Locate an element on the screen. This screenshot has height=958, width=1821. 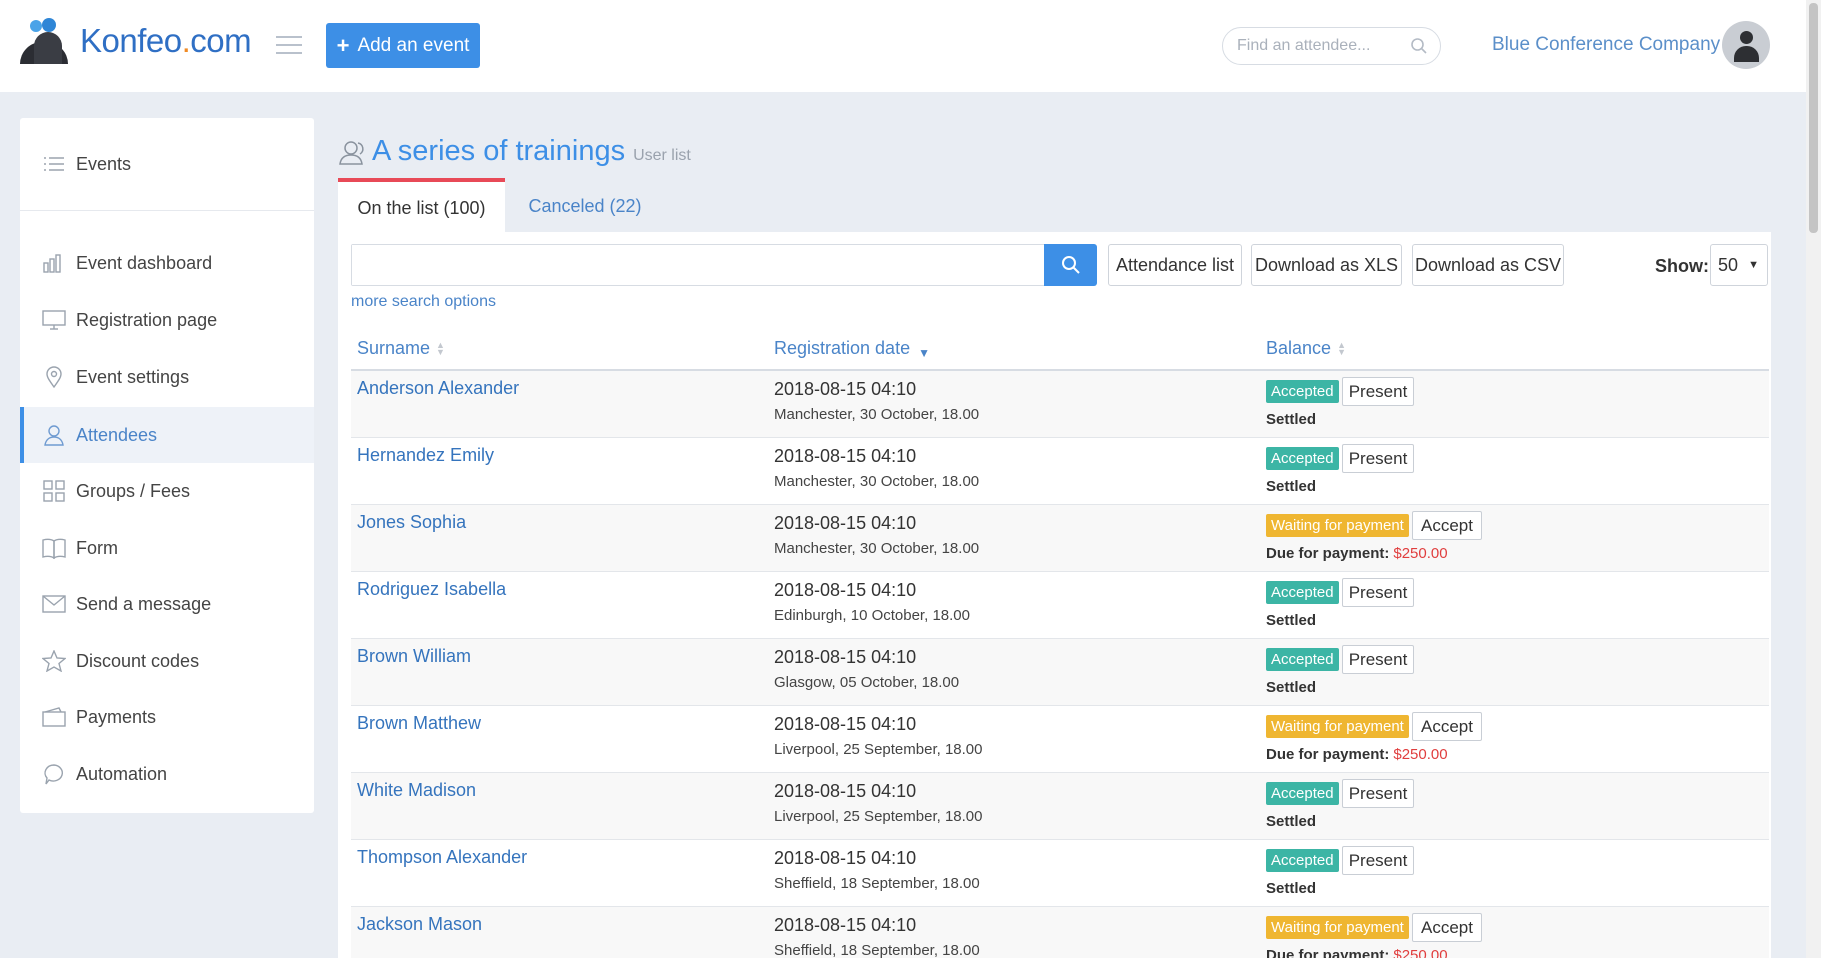
sidebar-item-send-message: Send a message is located at coordinates (167, 604).